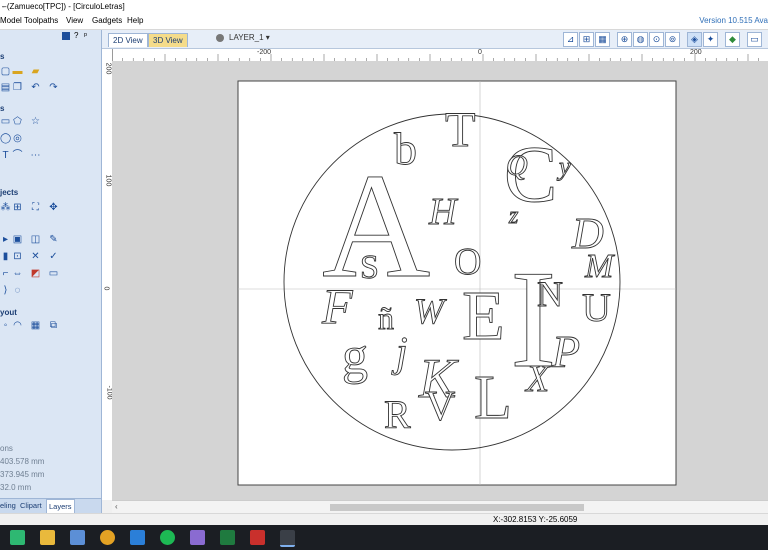  Describe the element at coordinates (53, 273) in the screenshot. I see `image-icon: ▭` at that location.